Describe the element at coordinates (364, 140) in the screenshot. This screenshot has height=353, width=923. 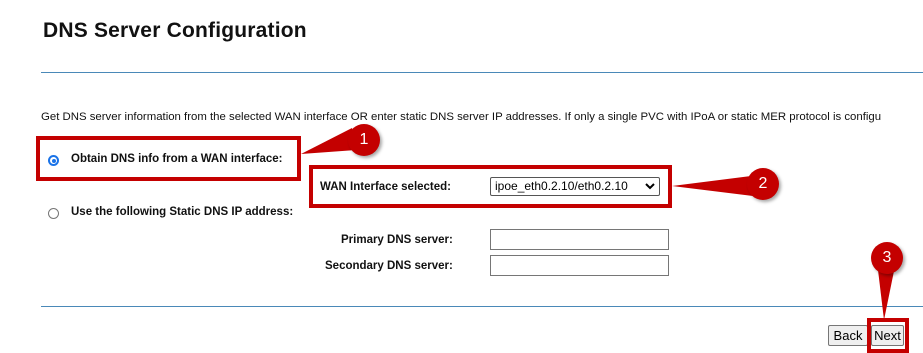
I see `step-badge-1: 1` at that location.